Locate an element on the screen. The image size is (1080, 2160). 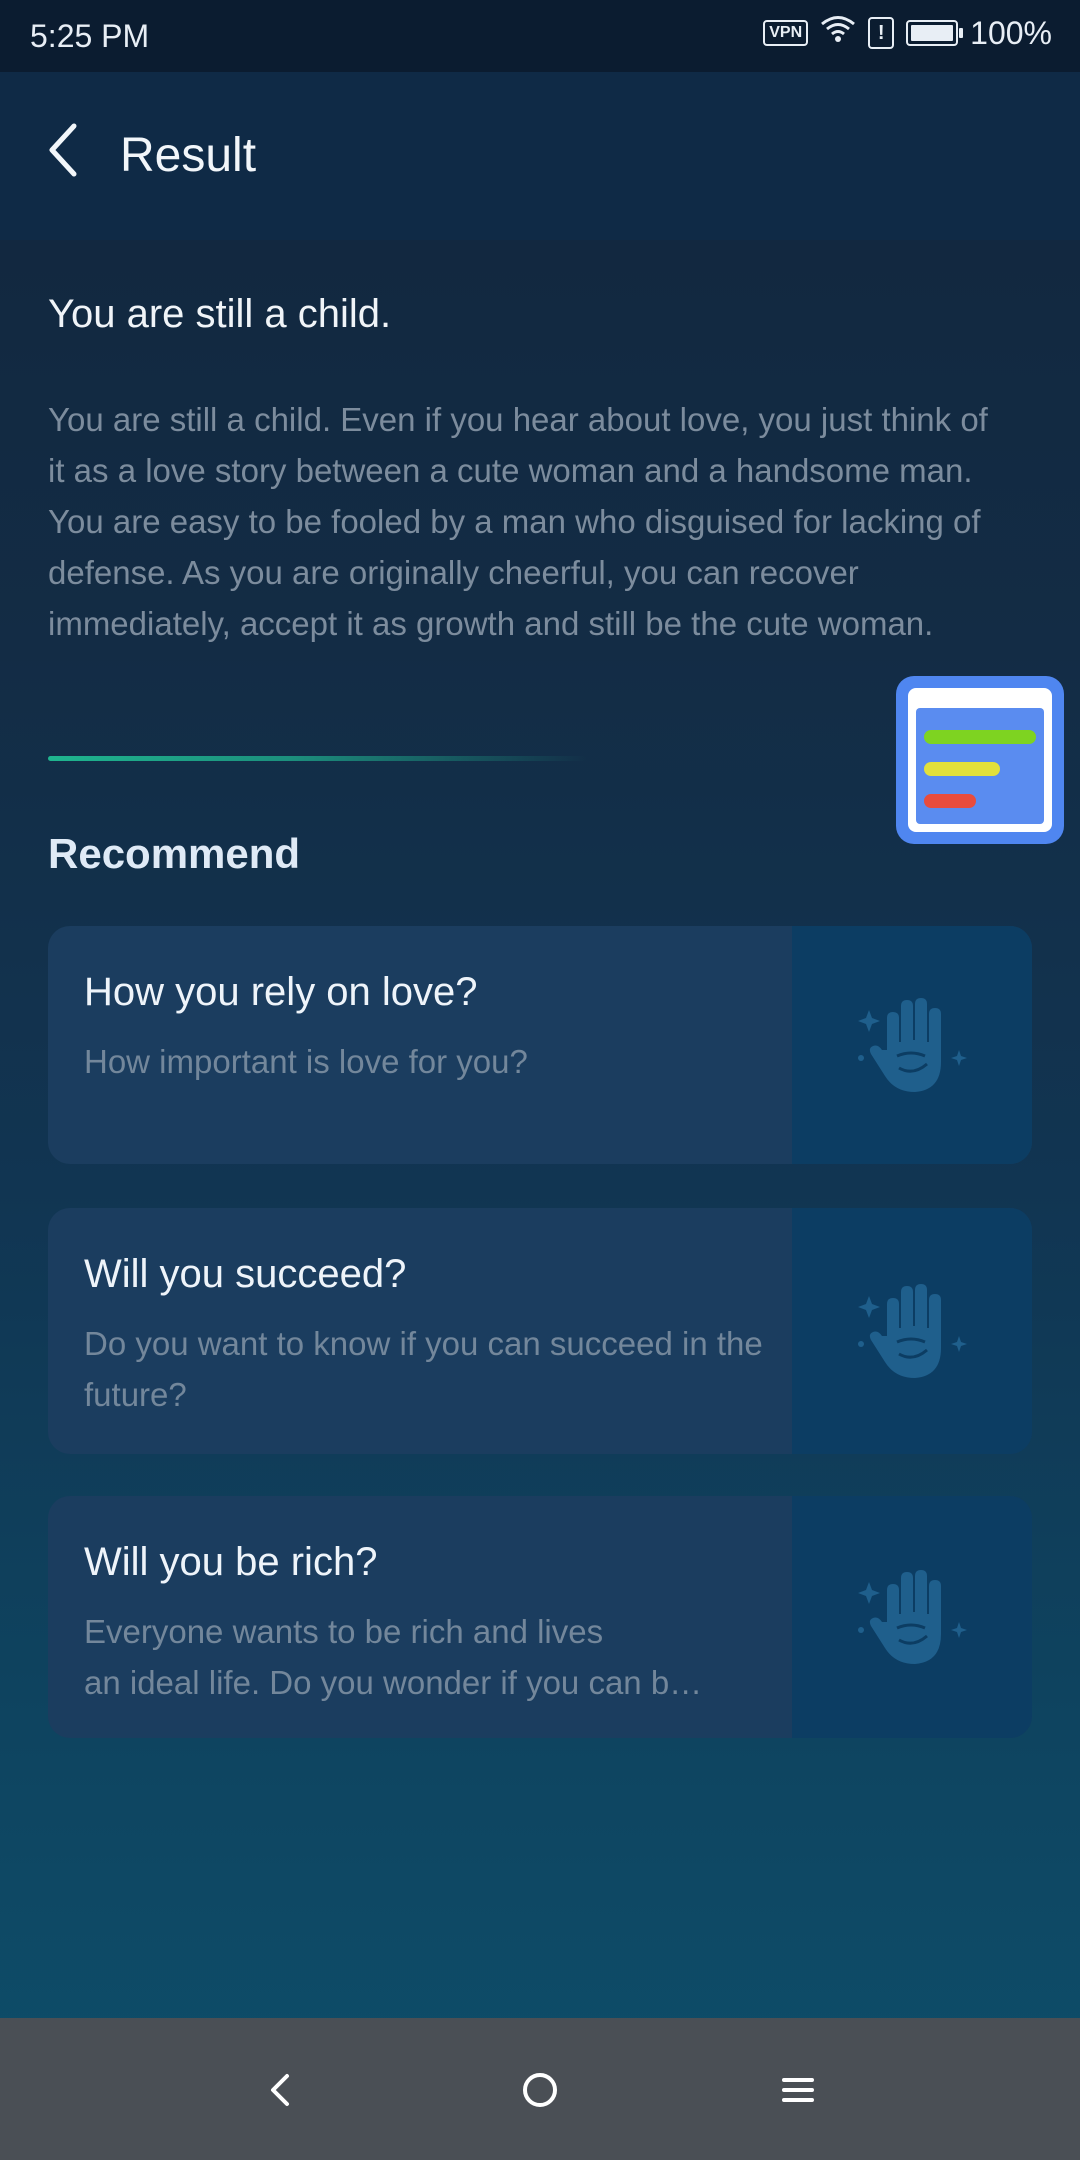
wifi-icon is located at coordinates (838, 33).